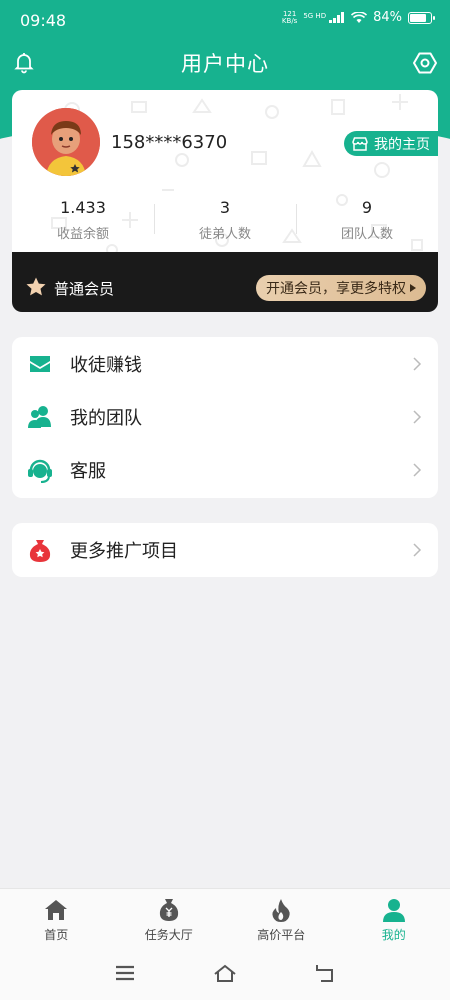  I want to click on membership-bar: 普通会员 开通会员，享更多特权, so click(225, 282).